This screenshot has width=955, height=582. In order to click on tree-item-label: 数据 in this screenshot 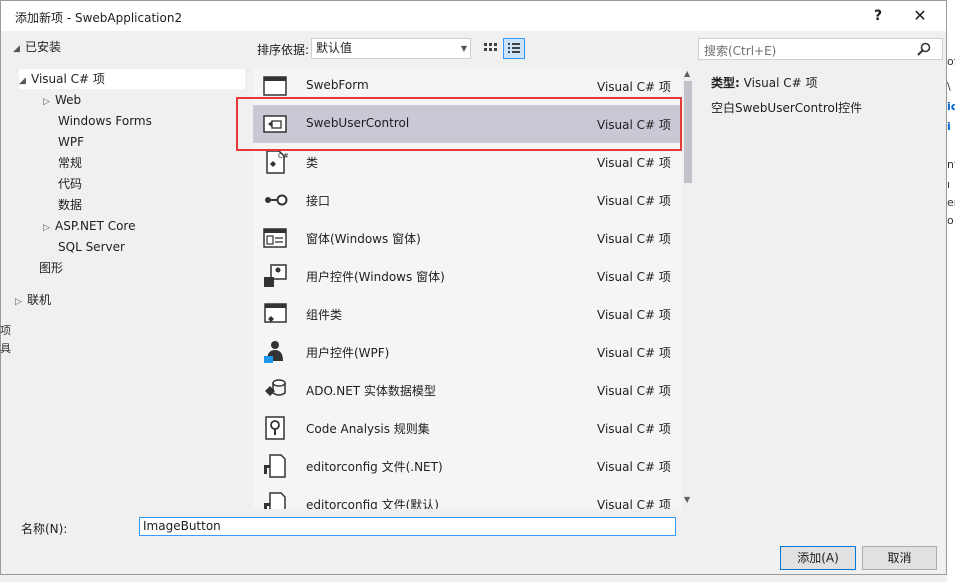, I will do `click(70, 205)`.